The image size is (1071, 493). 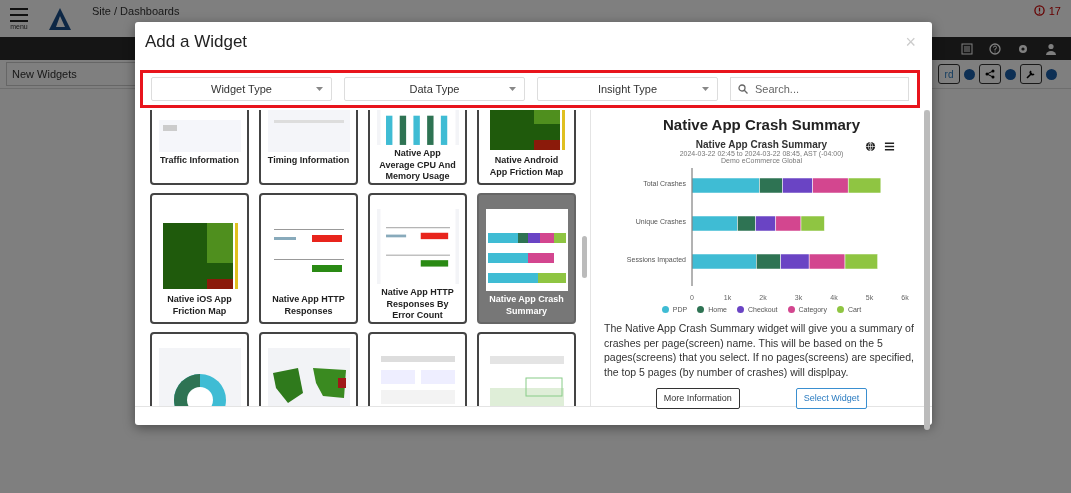 I want to click on share-icon, so click(x=990, y=74).